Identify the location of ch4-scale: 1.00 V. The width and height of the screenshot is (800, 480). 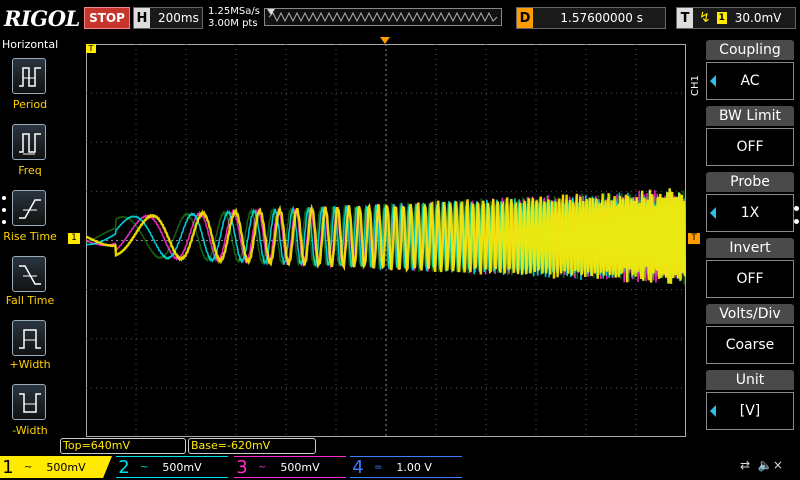
(414, 467).